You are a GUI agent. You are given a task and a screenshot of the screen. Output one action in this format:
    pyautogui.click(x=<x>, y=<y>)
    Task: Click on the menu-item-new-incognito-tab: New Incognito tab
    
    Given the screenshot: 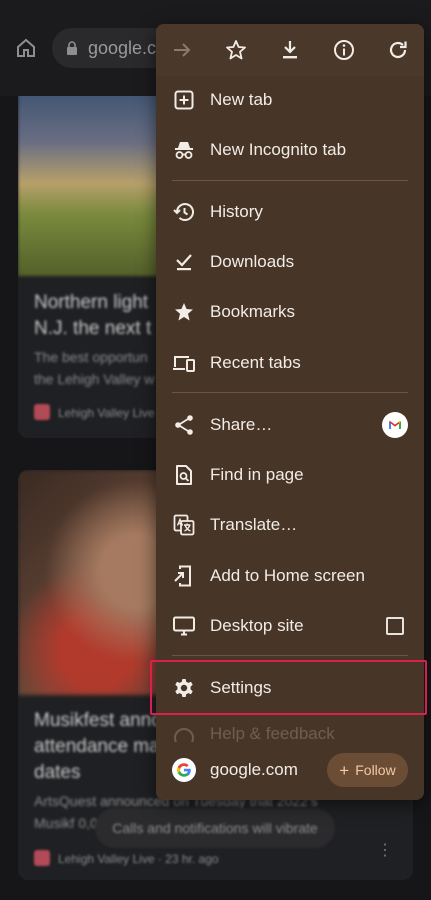 What is the action you would take?
    pyautogui.click(x=290, y=150)
    